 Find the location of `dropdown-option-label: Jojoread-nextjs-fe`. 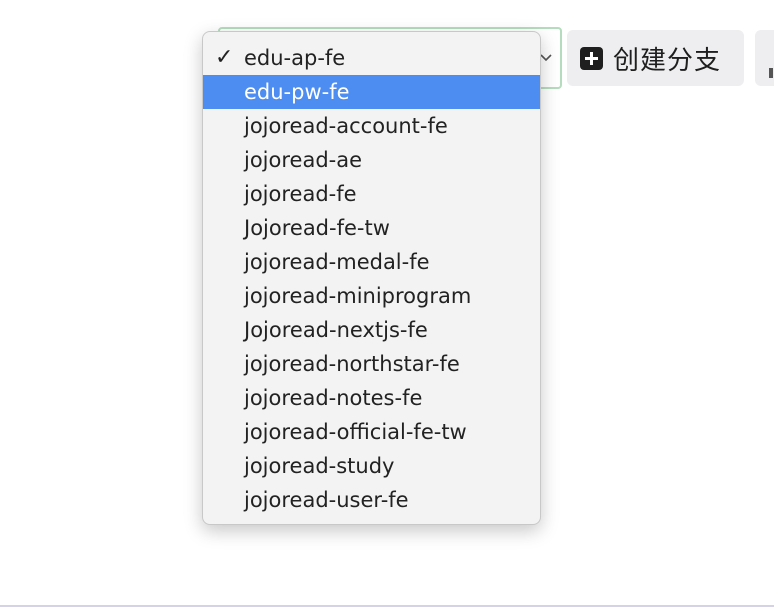

dropdown-option-label: Jojoread-nextjs-fe is located at coordinates (336, 330).